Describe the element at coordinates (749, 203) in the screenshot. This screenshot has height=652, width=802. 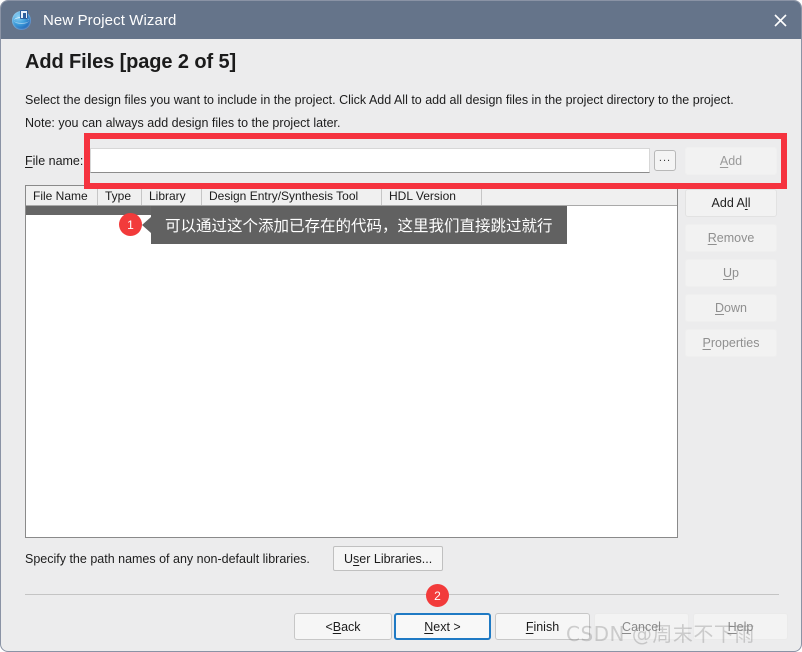
I see `label-after: l` at that location.